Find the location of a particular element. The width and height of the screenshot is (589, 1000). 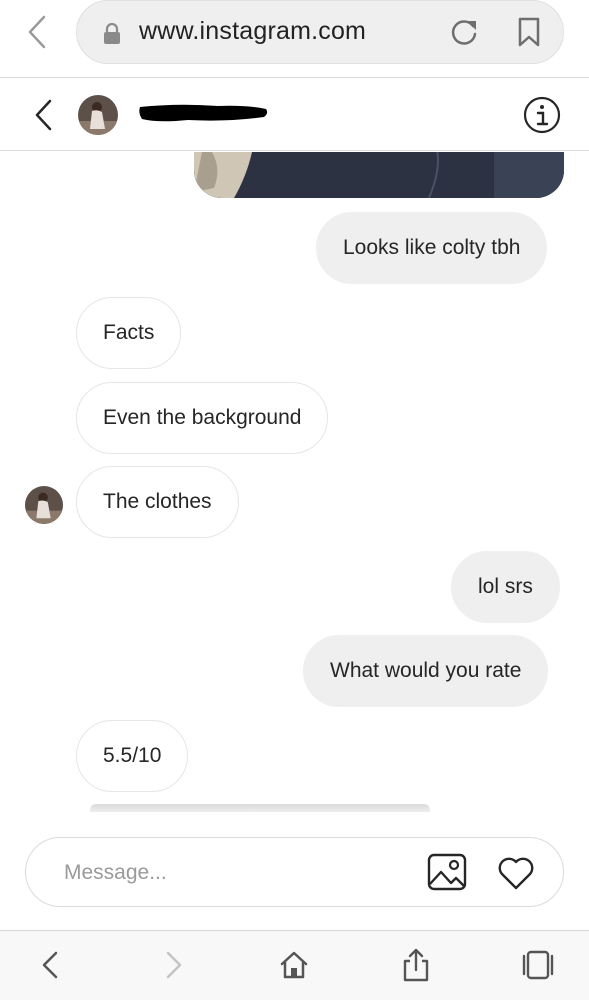

url-text: www.instagram.com is located at coordinates (253, 31).